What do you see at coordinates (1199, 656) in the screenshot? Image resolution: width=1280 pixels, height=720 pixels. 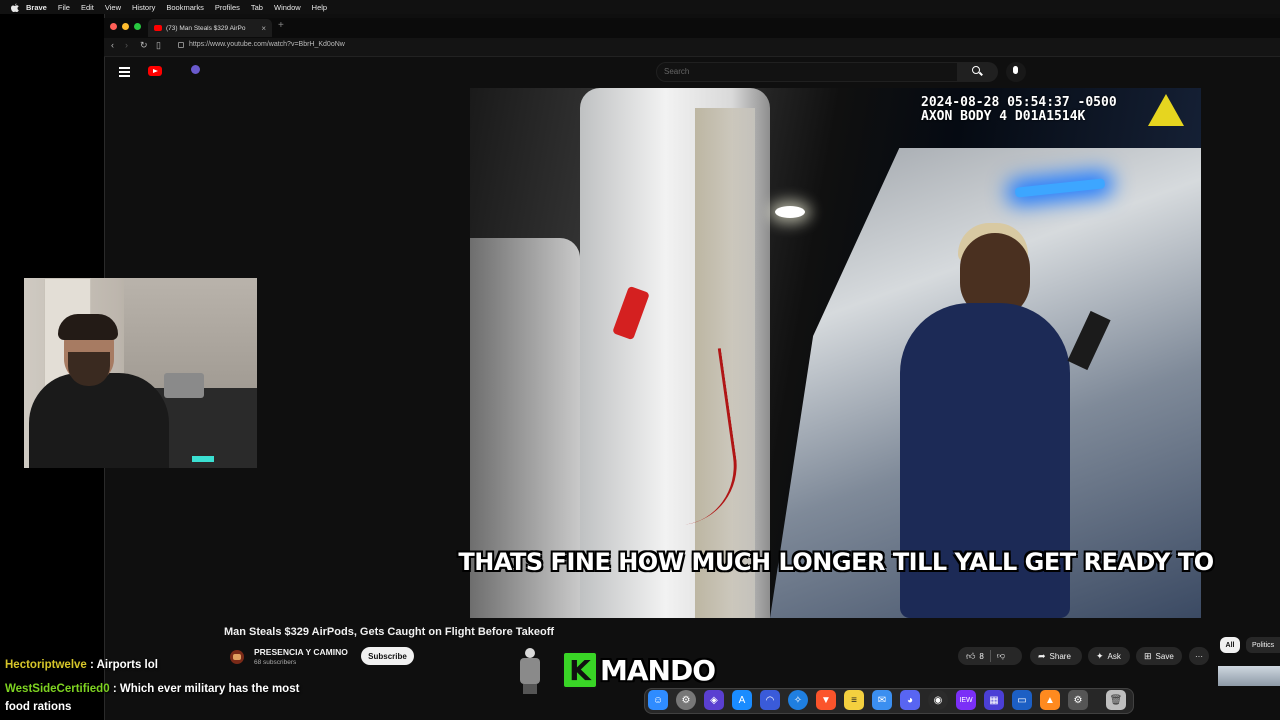 I see `more-actions-button: ···` at bounding box center [1199, 656].